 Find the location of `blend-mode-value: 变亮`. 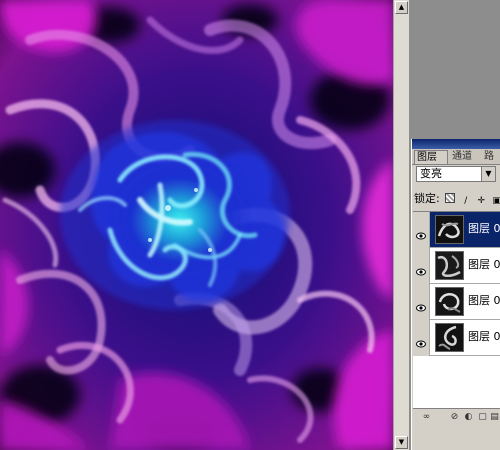

blend-mode-value: 变亮 is located at coordinates (431, 173).